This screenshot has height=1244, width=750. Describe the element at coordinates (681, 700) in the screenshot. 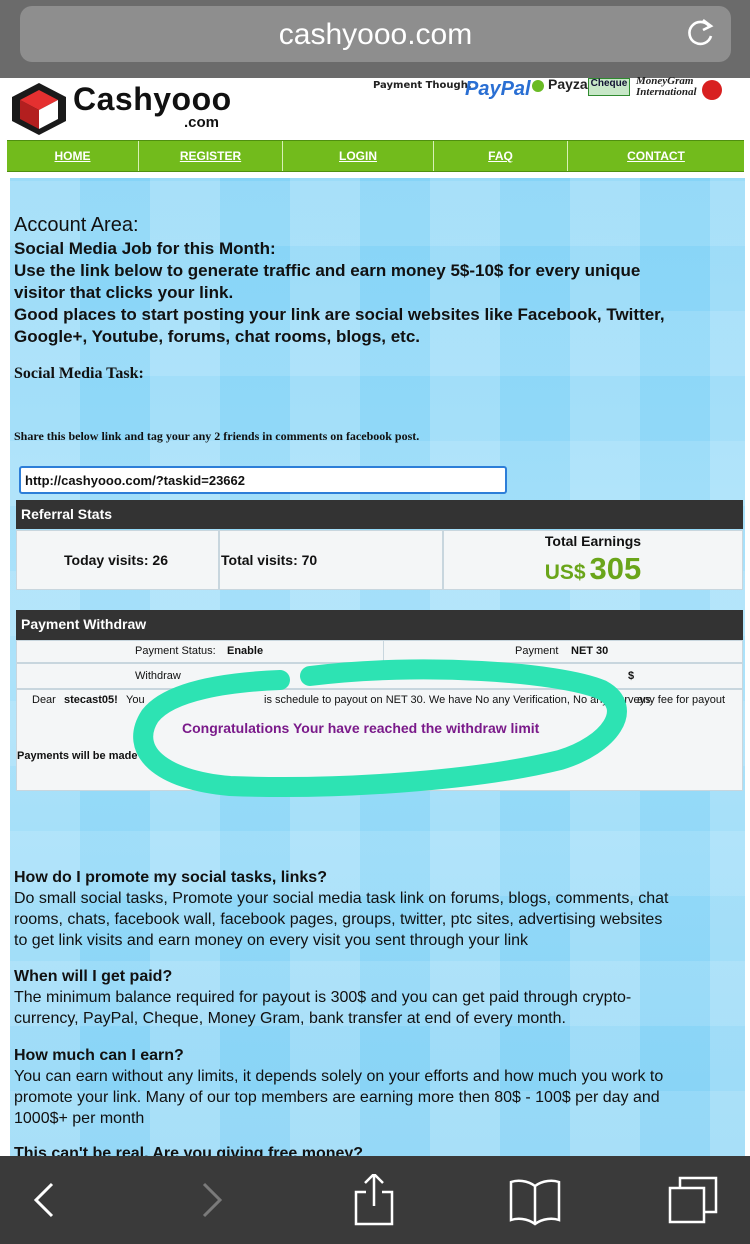

I see `payout-message-end: any fee for payout` at that location.